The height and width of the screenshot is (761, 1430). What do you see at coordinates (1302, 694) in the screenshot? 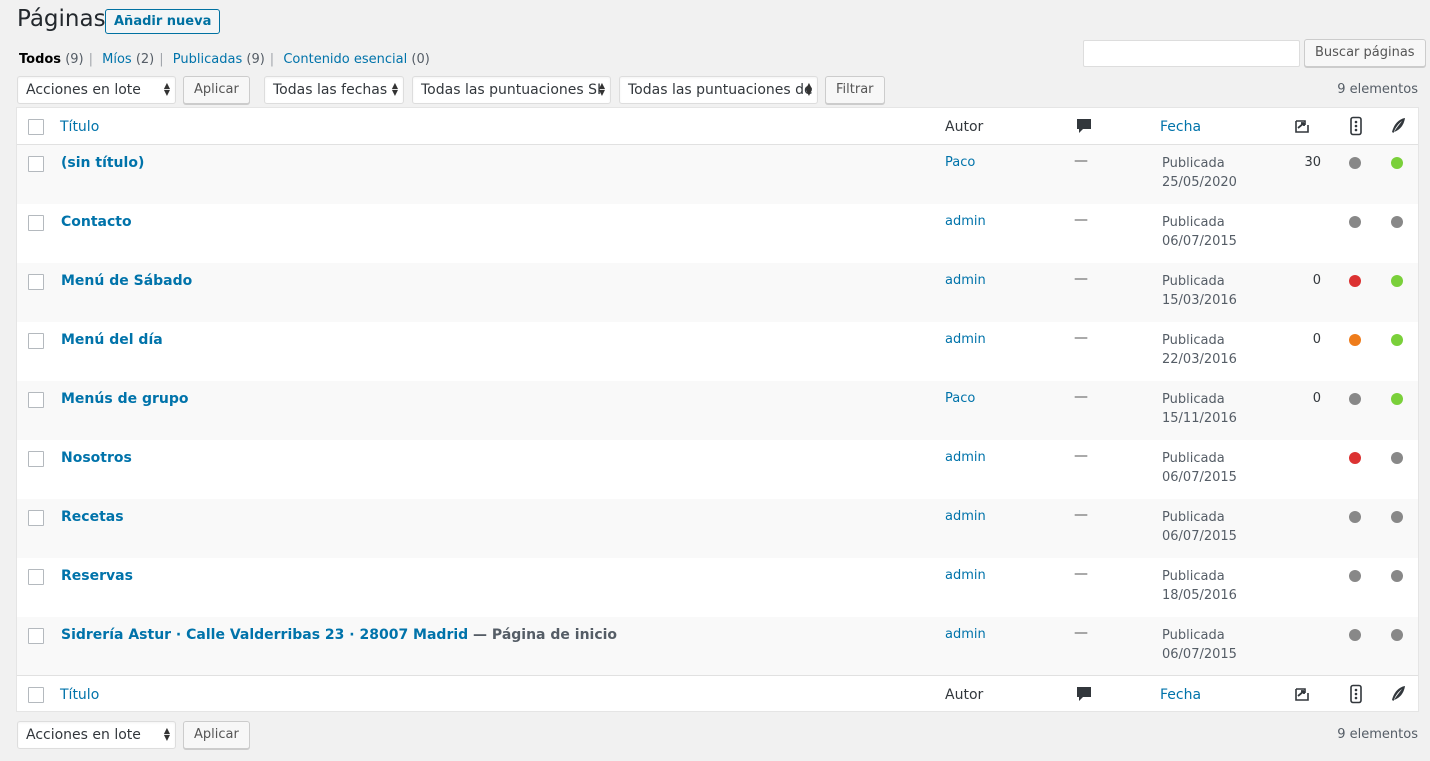
I see `outgoing-links-icon` at bounding box center [1302, 694].